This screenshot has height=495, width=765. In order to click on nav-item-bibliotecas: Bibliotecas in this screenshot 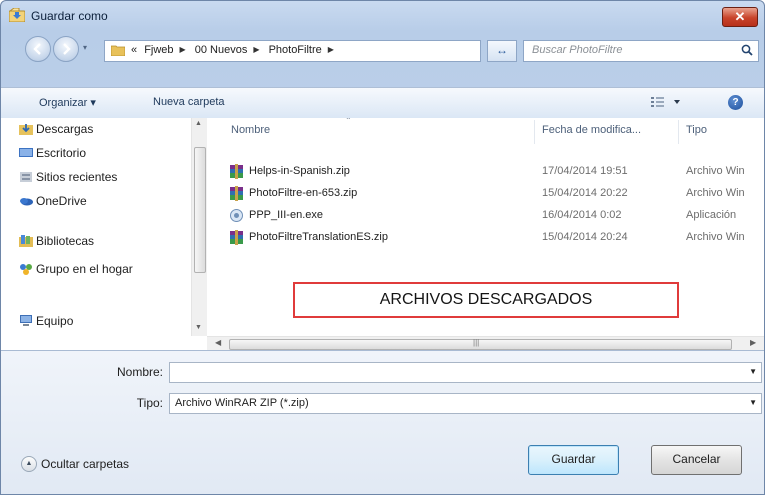, I will do `click(57, 241)`.